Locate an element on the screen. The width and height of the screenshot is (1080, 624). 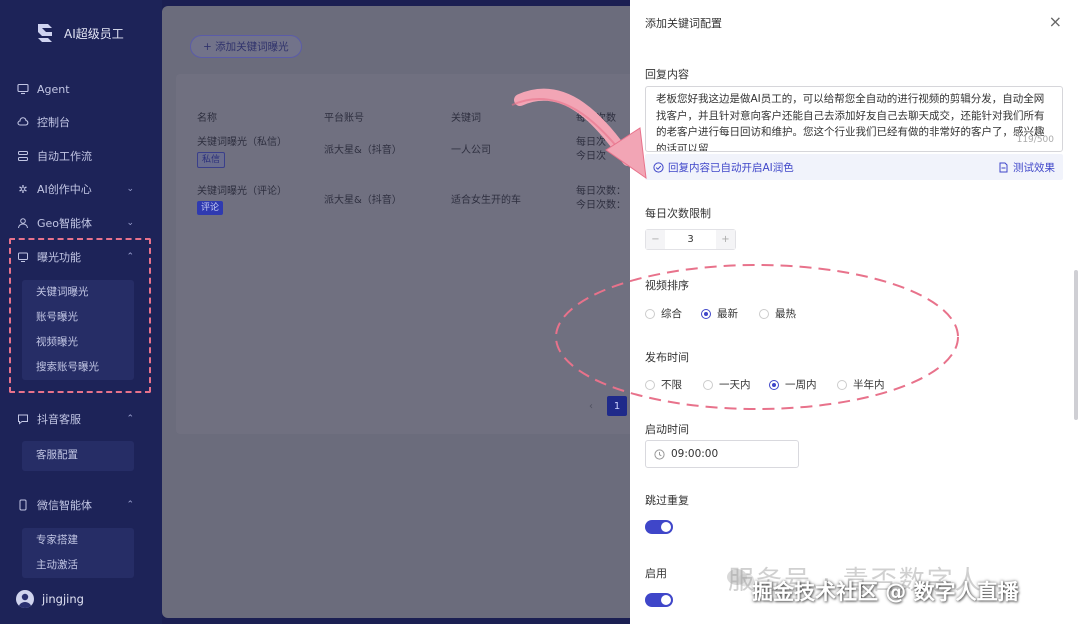
daily-limit-stepper: − 3 + is located at coordinates (690, 239).